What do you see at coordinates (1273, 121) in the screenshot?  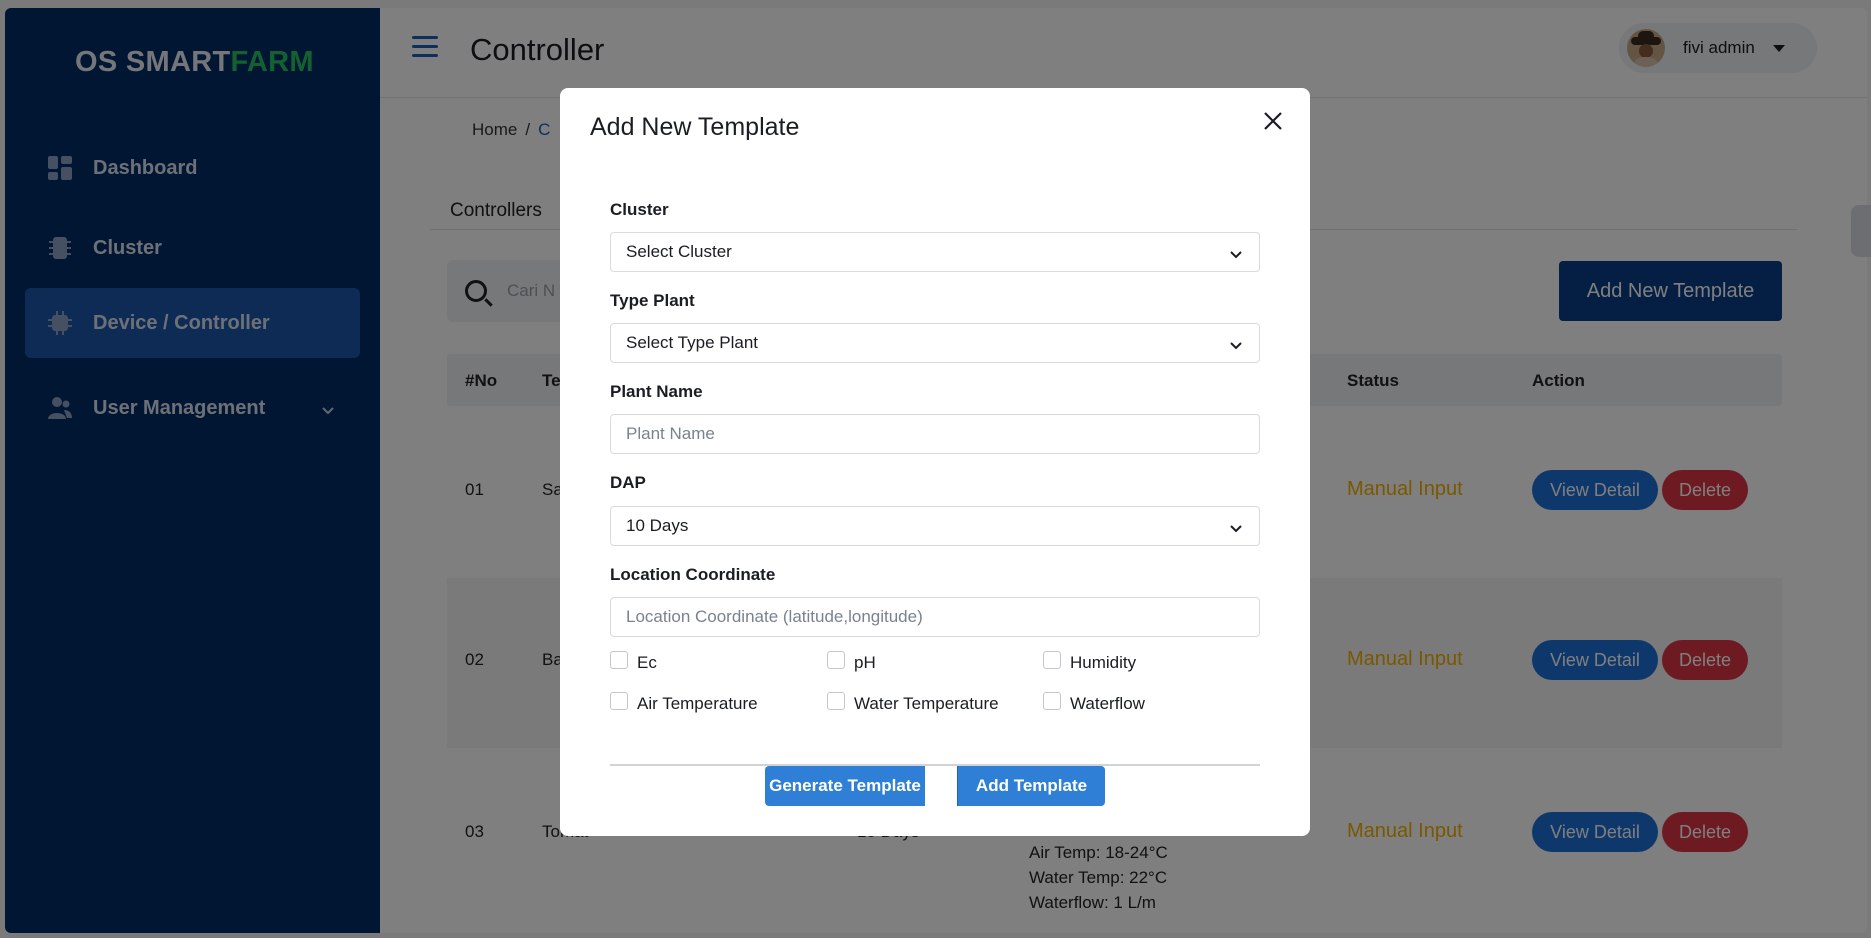 I see `close-icon` at bounding box center [1273, 121].